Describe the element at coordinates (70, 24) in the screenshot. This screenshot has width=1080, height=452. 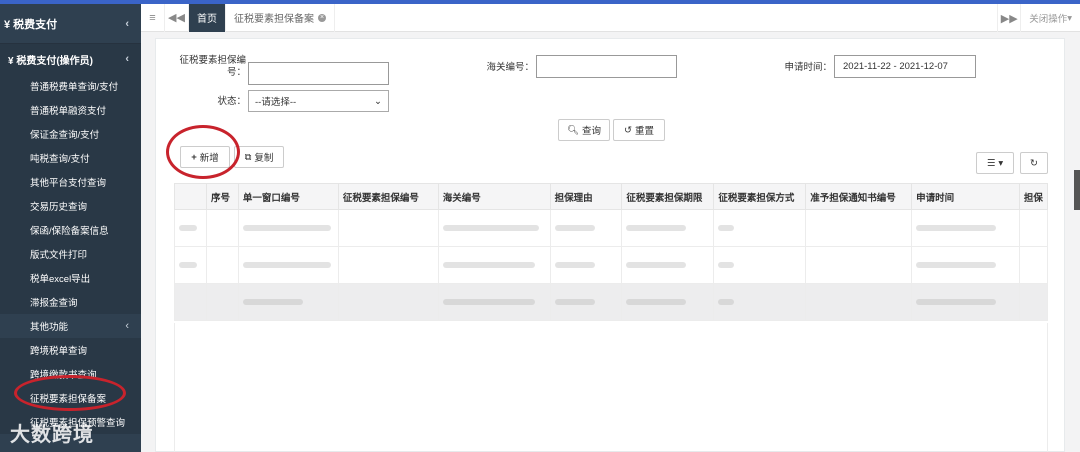
I see `sidebar-menu-tax-payment: ¥ 税费支付 ‹` at that location.